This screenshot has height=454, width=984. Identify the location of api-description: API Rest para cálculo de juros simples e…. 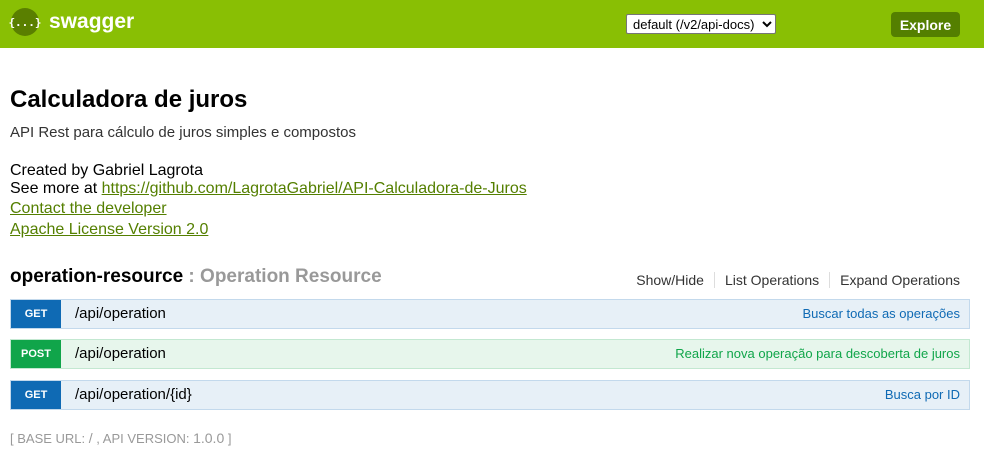
(183, 132).